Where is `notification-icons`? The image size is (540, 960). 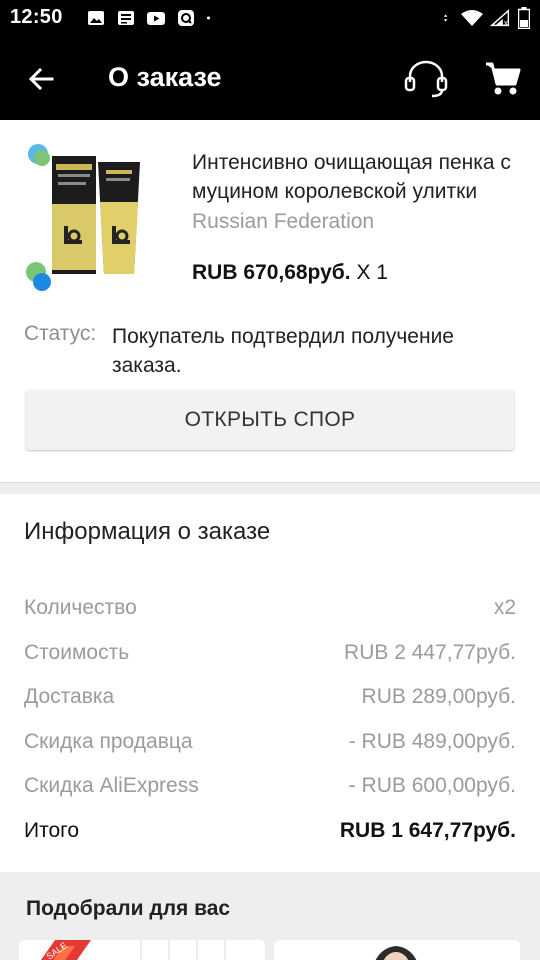 notification-icons is located at coordinates (151, 18).